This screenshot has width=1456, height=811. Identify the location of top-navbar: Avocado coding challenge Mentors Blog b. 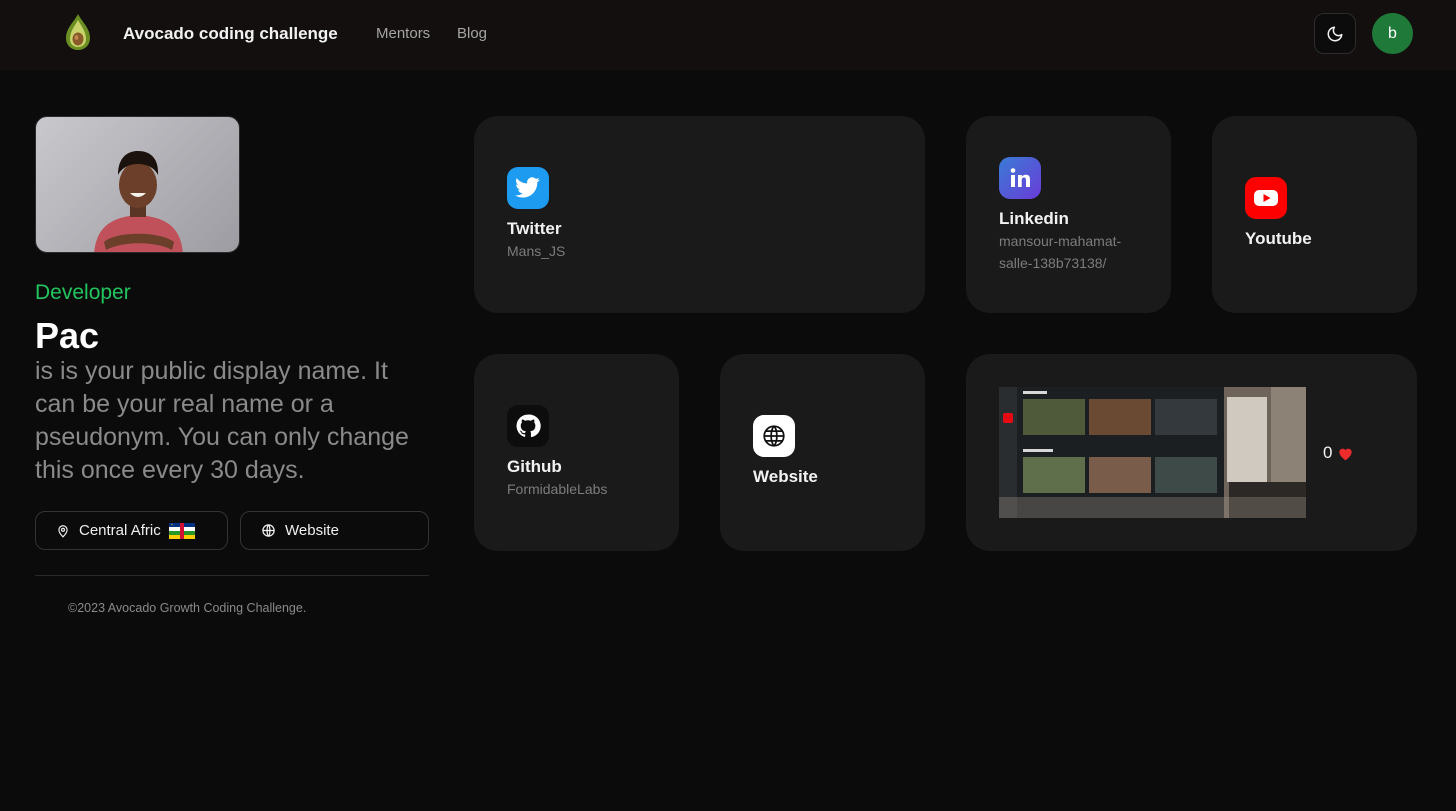
(728, 35).